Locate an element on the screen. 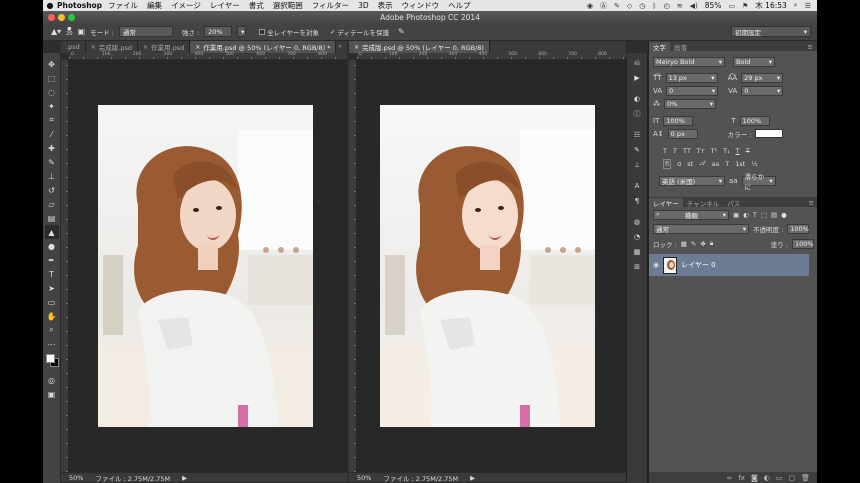  strikethrough-icon: T is located at coordinates (748, 151).